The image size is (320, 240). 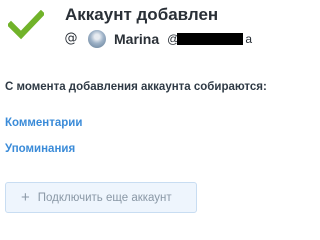 I want to click on add-account-button: + Подключить еще аккаунт, so click(x=101, y=197).